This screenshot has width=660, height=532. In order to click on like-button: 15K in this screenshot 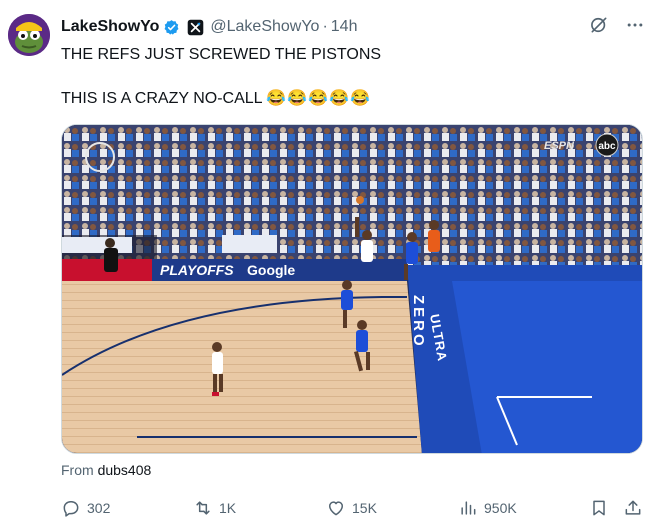, I will do `click(351, 508)`.